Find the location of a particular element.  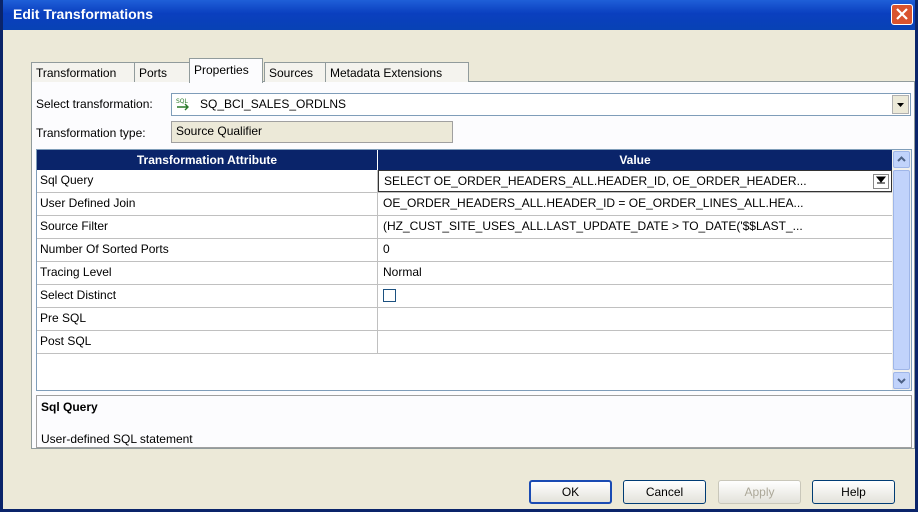

window-title: Edit Transformations is located at coordinates (83, 14).